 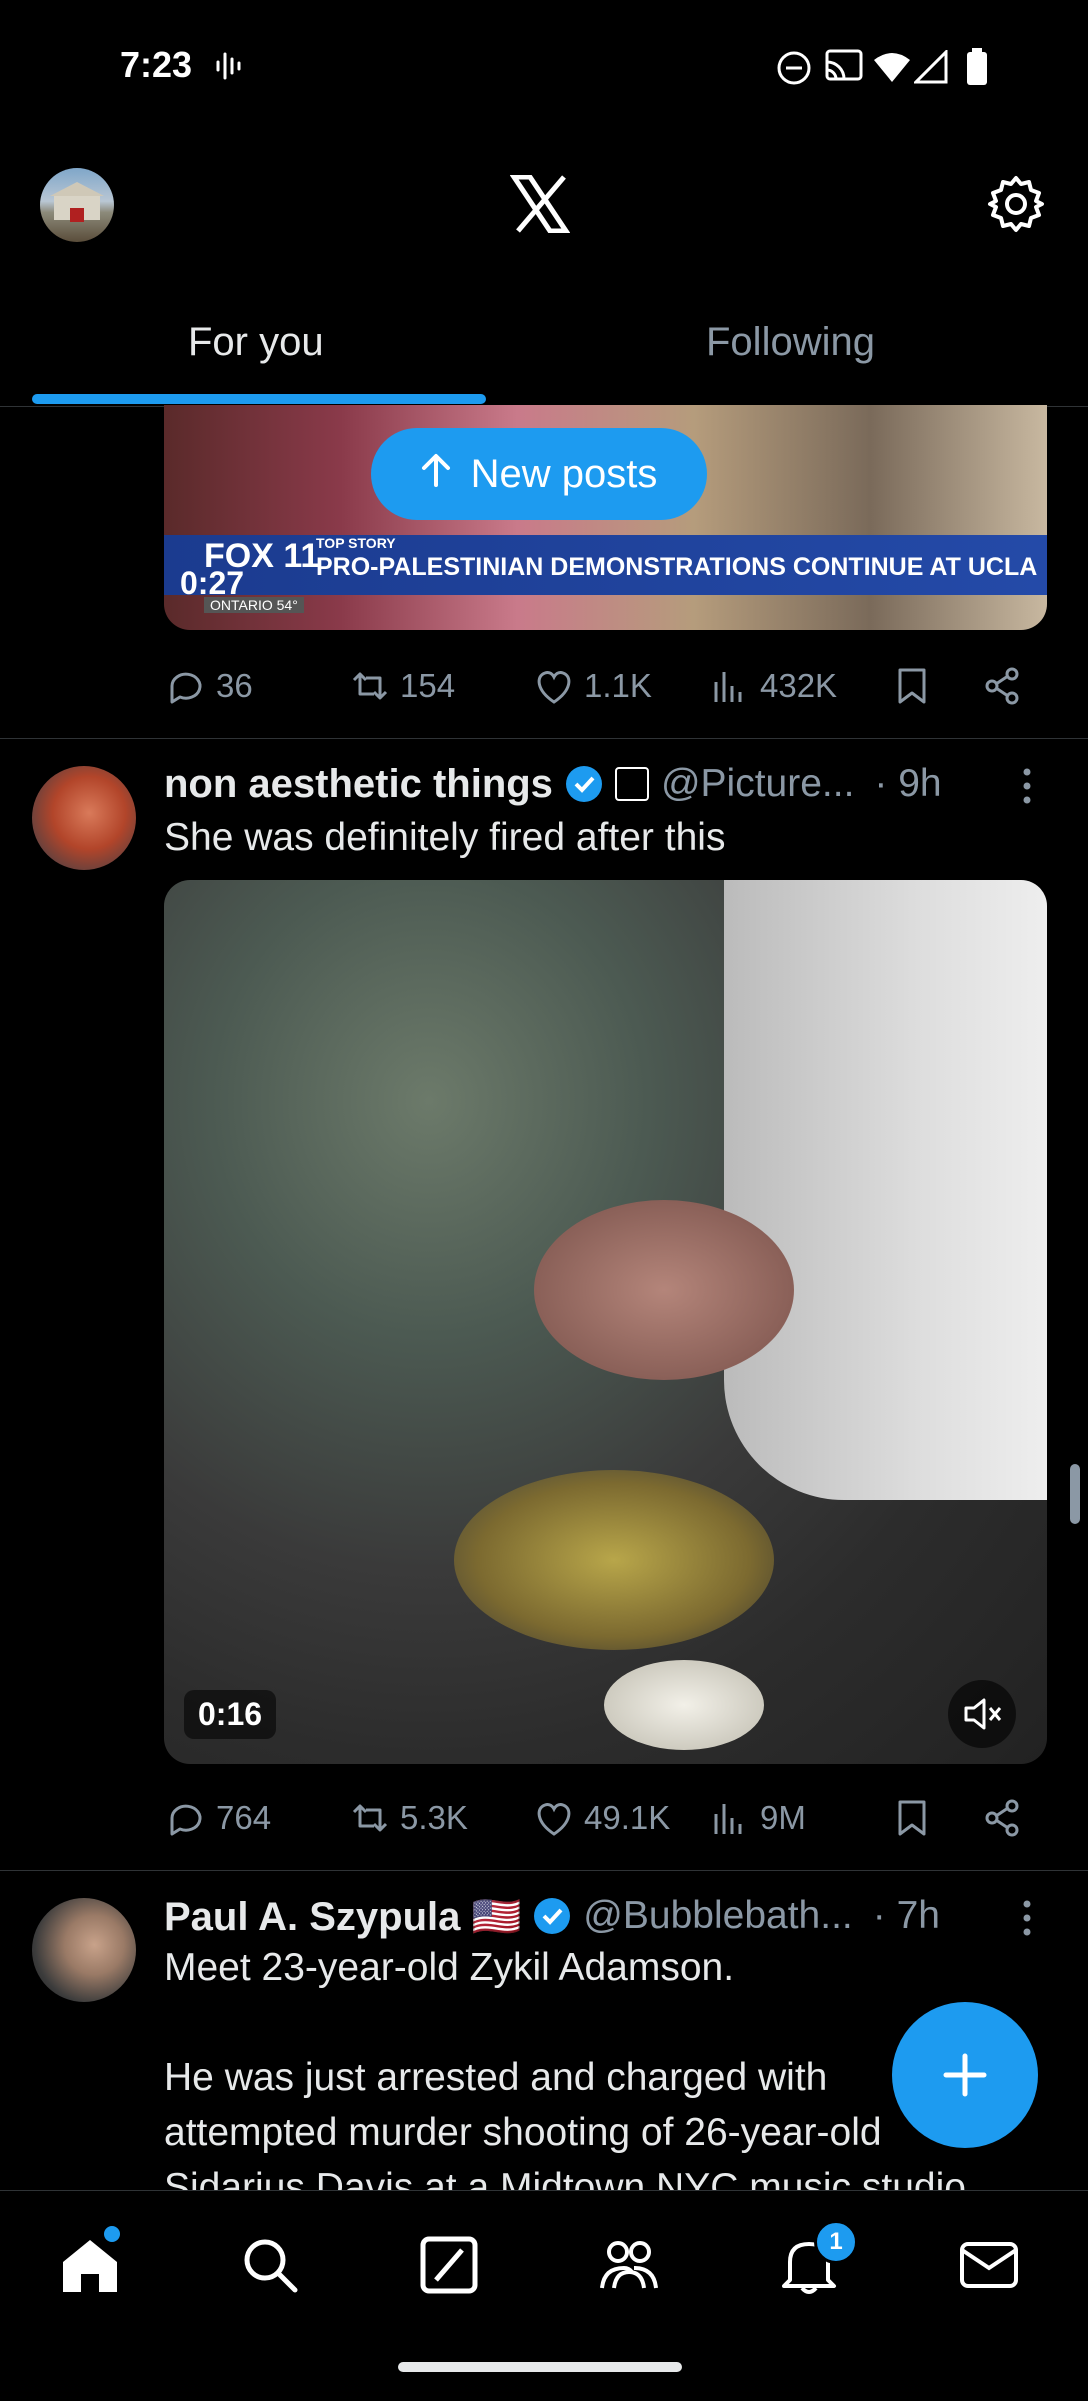 I want to click on repost-button: 5.3K, so click(x=408, y=1818).